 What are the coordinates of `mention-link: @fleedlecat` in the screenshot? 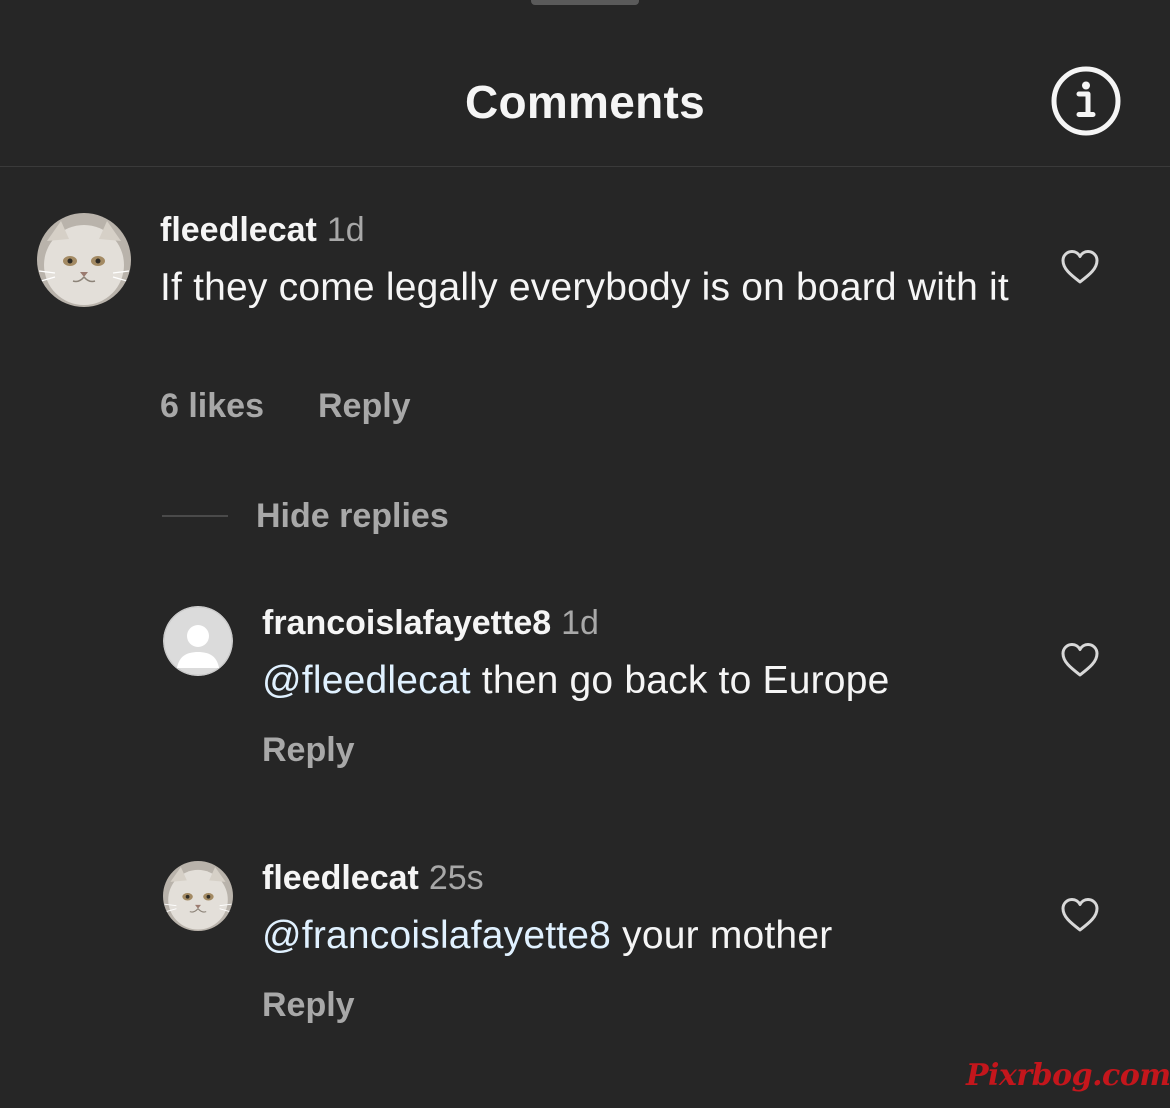 It's located at (366, 680).